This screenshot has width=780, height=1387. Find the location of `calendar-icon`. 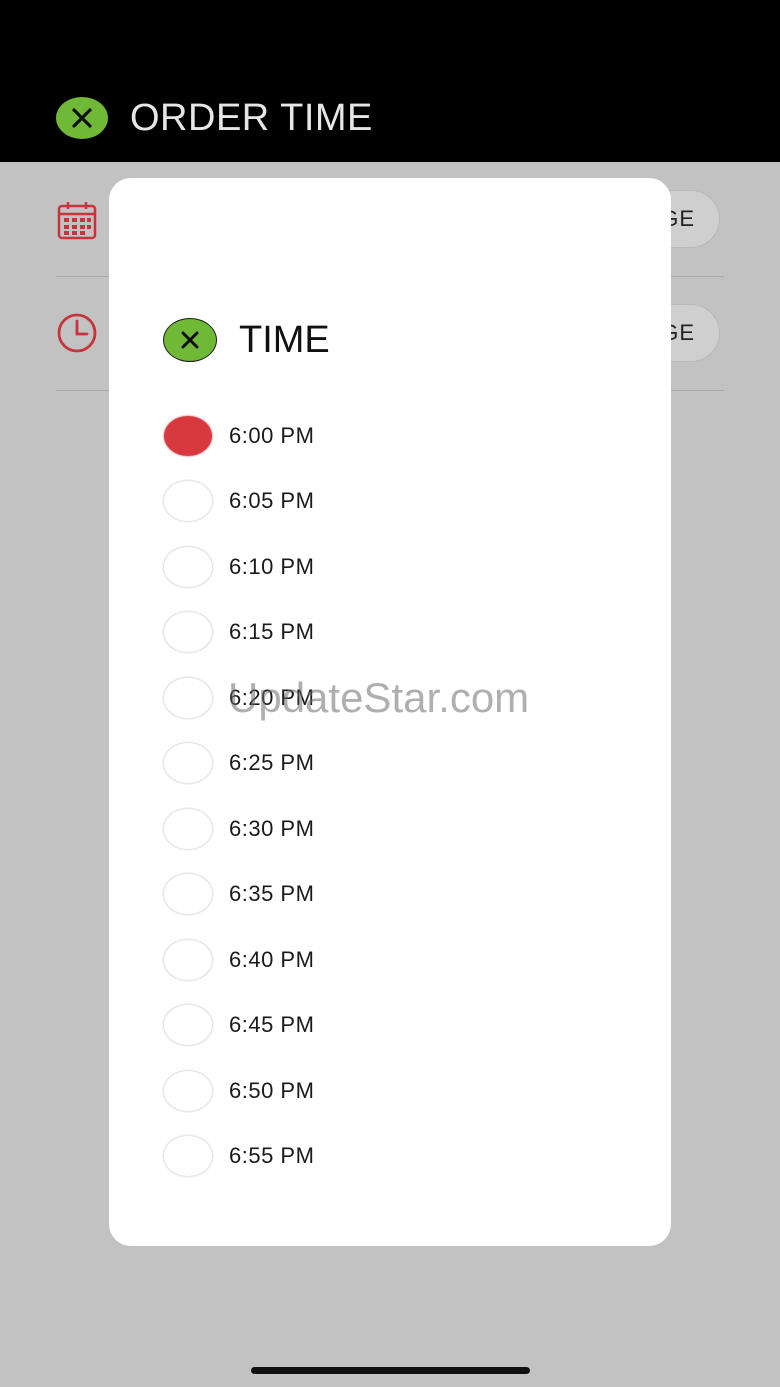

calendar-icon is located at coordinates (77, 221).